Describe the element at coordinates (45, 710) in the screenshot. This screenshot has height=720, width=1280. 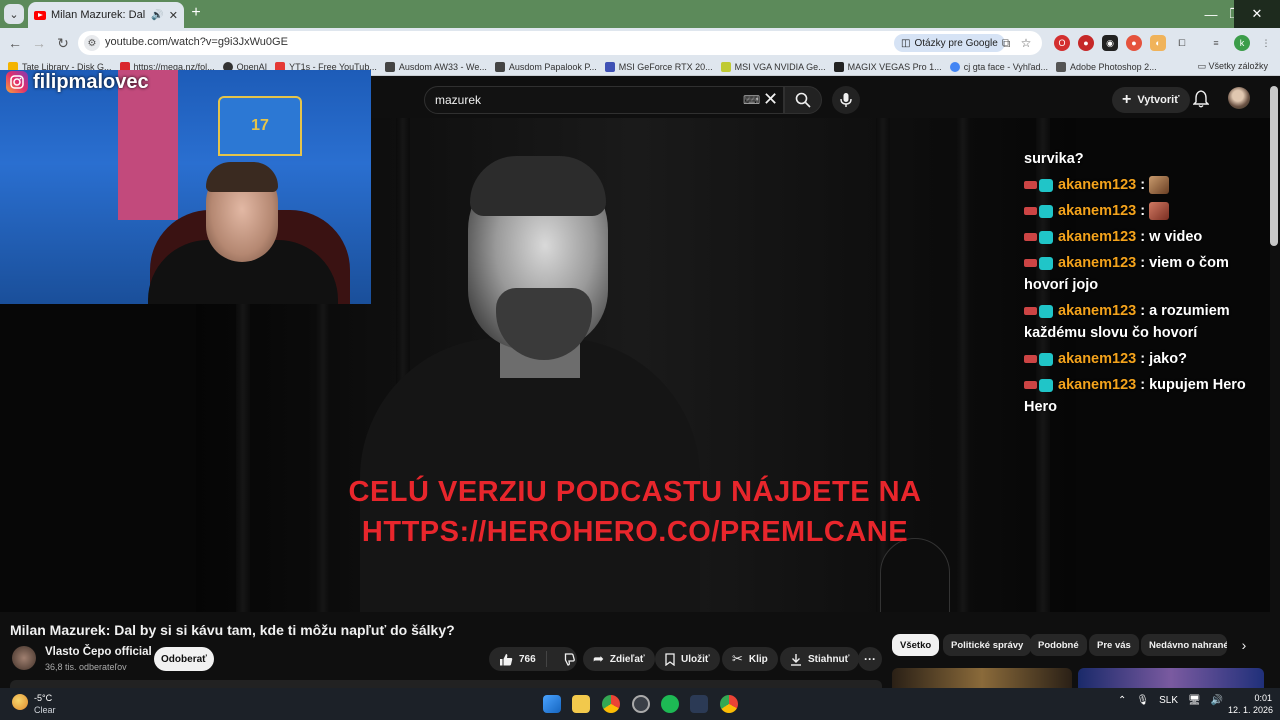
I see `weather-condition: Clear` at that location.